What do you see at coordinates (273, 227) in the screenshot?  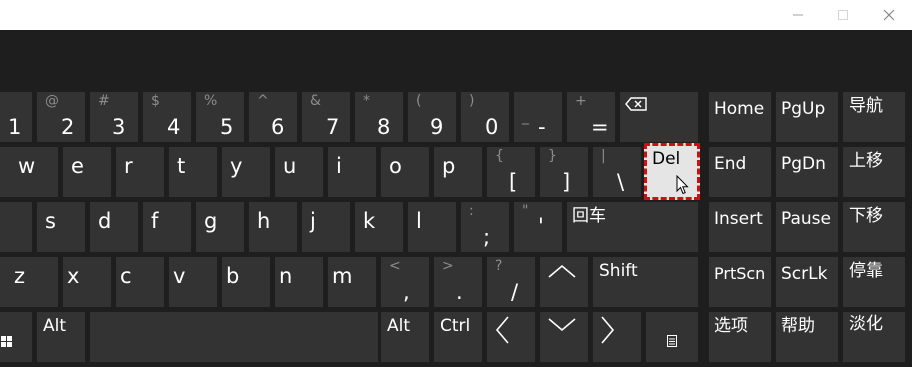 I see `key-h: h` at bounding box center [273, 227].